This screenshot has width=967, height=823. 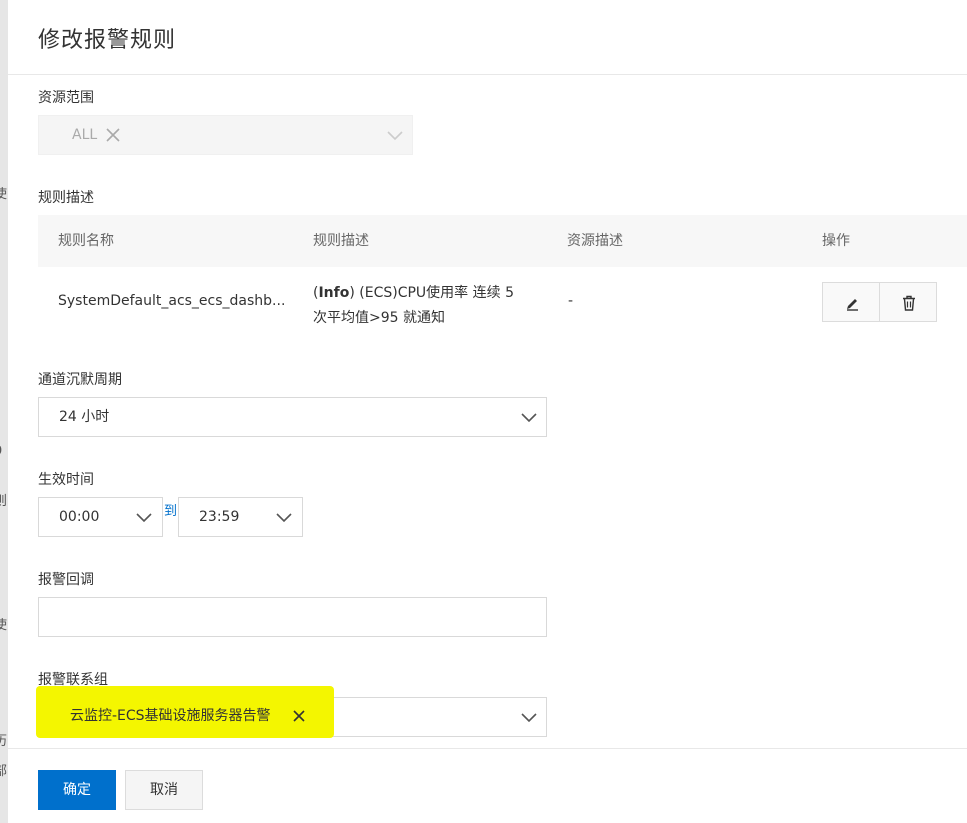 I want to click on drawer-footer: 确定 取消, so click(x=487, y=785).